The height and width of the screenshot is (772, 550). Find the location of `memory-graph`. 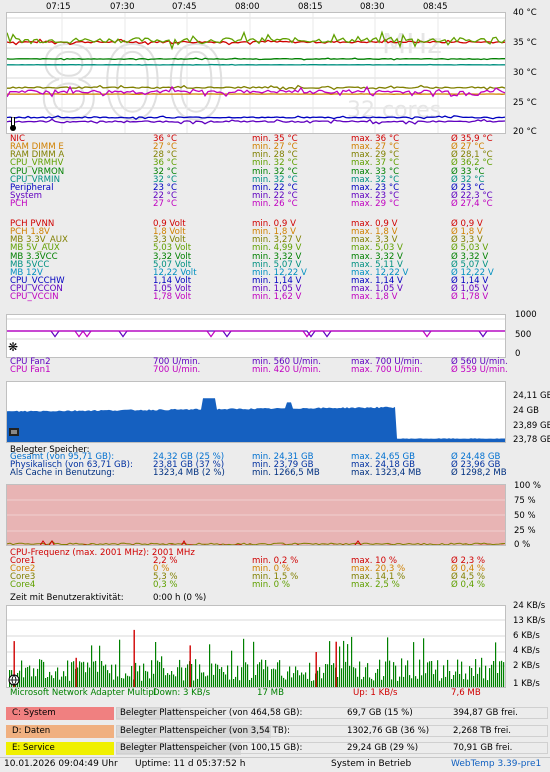

memory-graph is located at coordinates (256, 412).